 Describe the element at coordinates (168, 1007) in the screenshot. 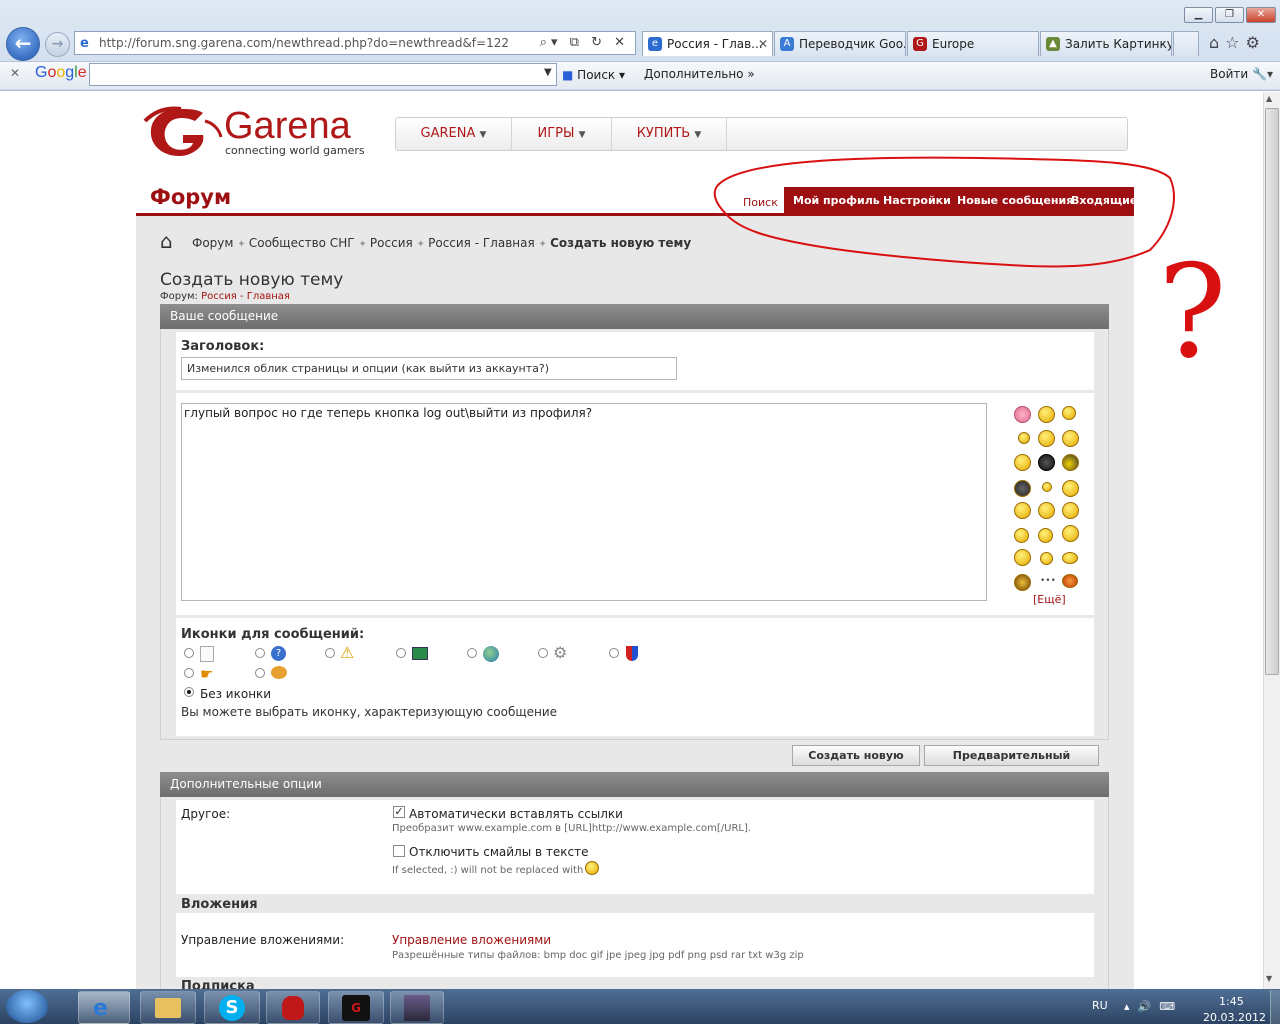

I see `taskbar-explorer-button` at that location.